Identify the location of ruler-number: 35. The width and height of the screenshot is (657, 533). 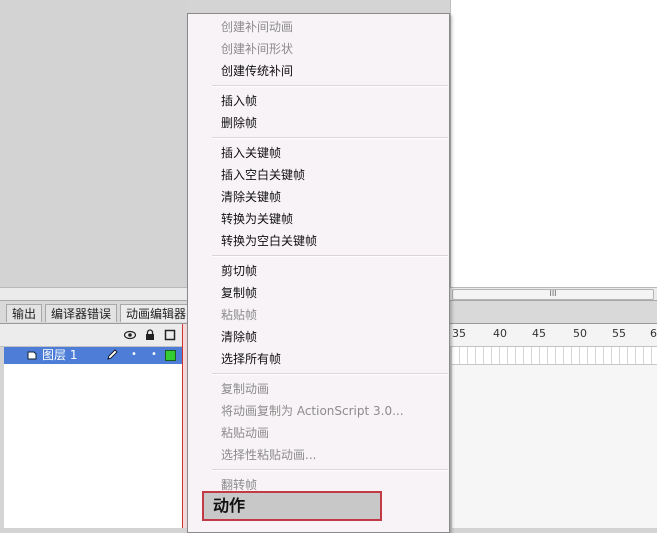
(459, 333).